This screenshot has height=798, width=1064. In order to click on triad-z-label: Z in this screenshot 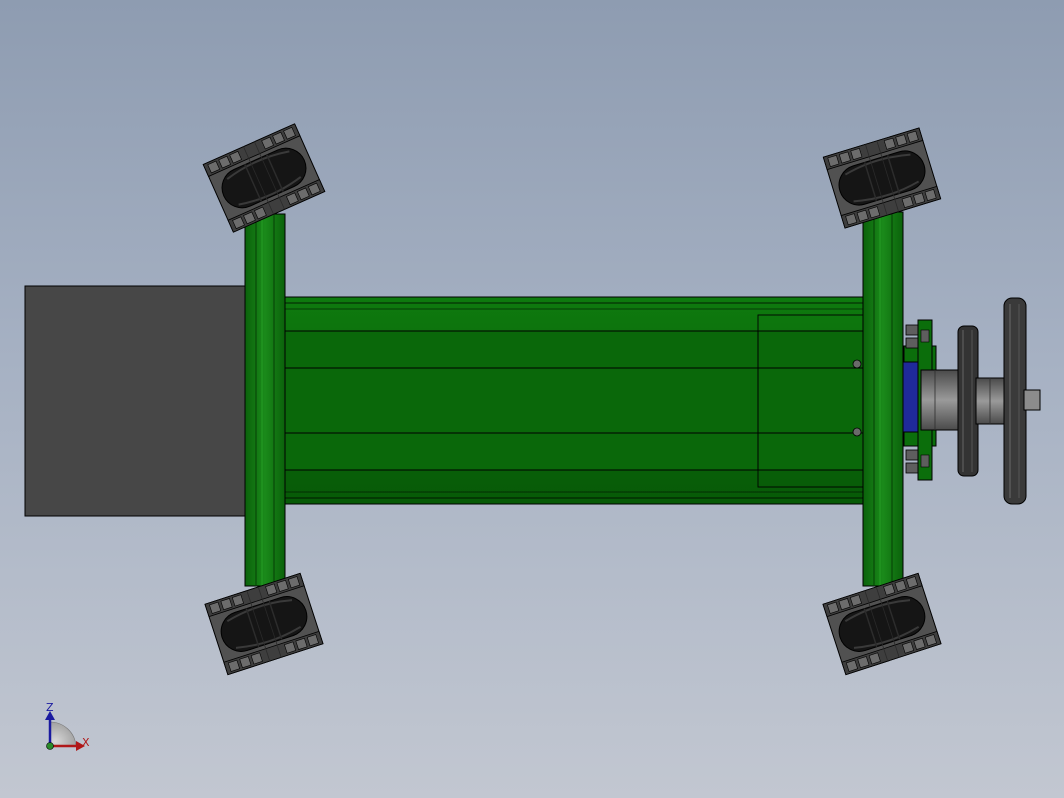, I will do `click(50, 707)`.